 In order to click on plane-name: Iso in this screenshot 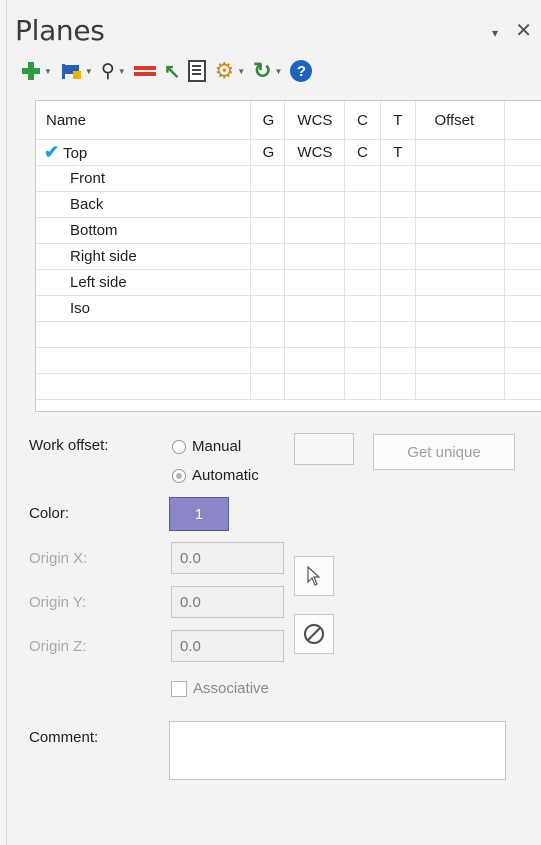, I will do `click(80, 308)`.